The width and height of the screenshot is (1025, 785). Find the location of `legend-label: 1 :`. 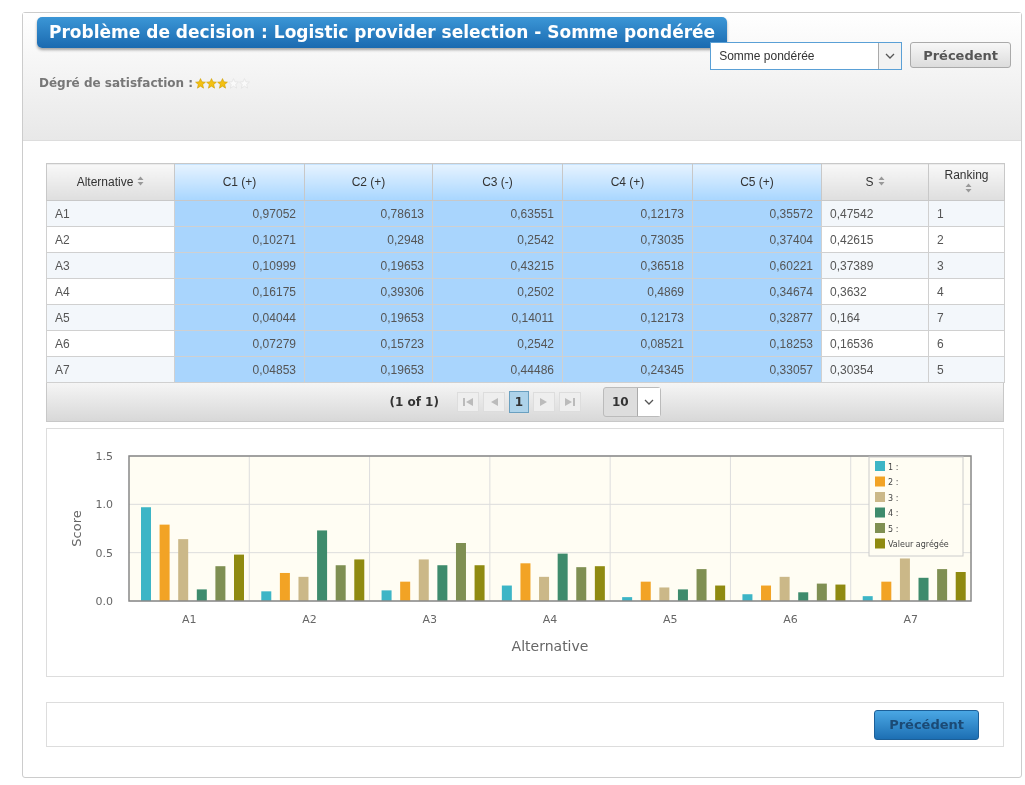

legend-label: 1 : is located at coordinates (893, 467).